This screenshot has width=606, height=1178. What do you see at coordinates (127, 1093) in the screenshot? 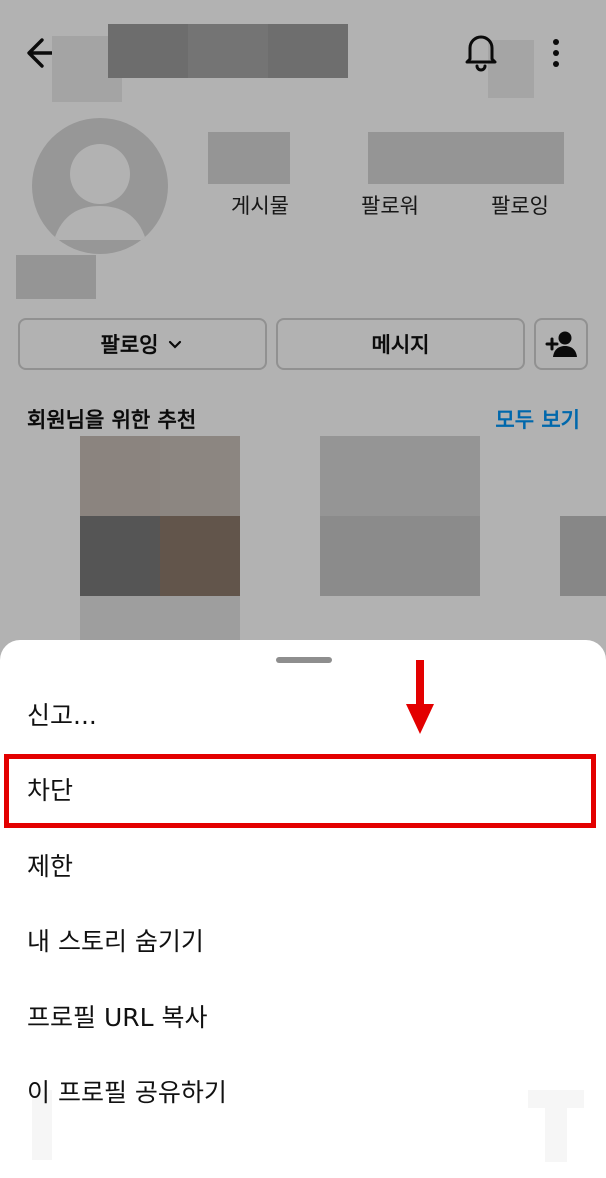
I see `menu-item-share-profile: 이 프로필 공유하기` at bounding box center [127, 1093].